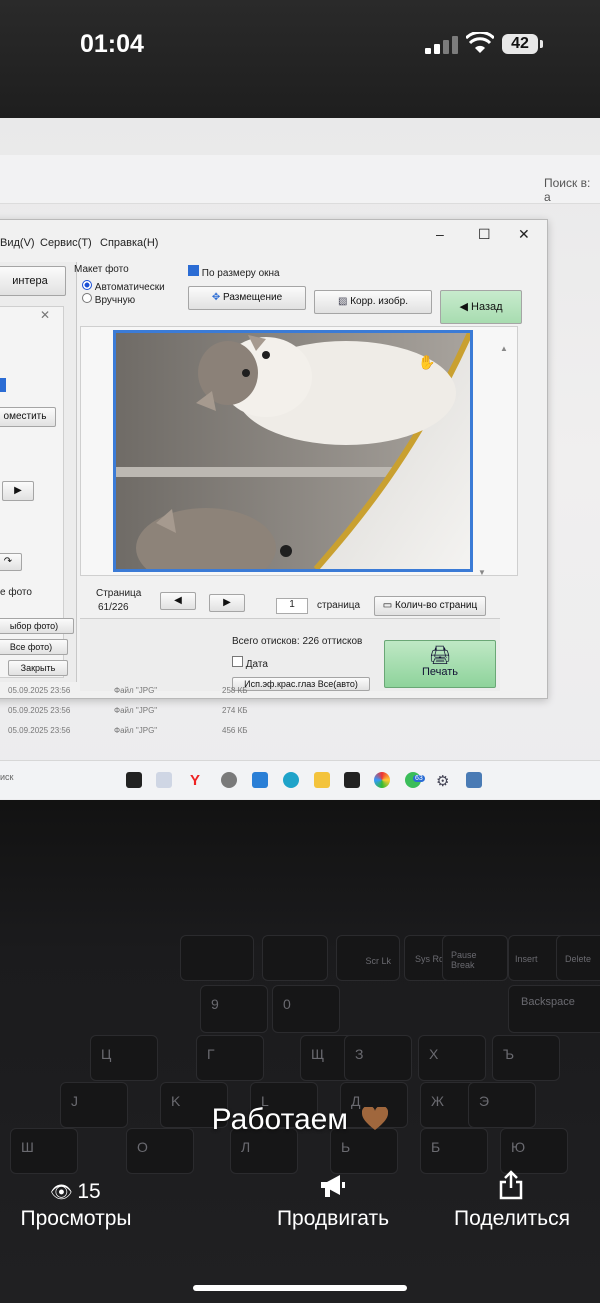 This screenshot has width=600, height=1303. Describe the element at coordinates (524, 234) in the screenshot. I see `close-window-icon: ✕` at that location.